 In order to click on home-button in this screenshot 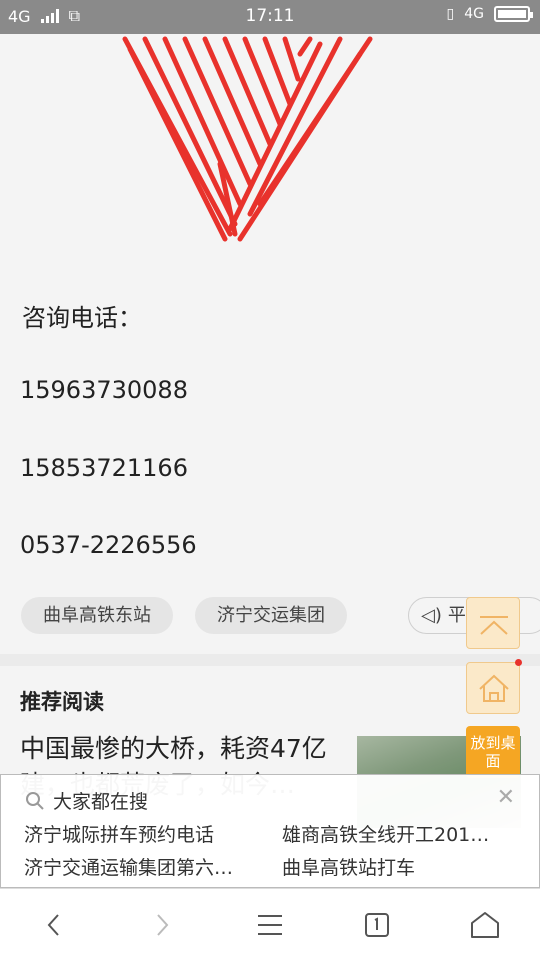, I will do `click(494, 686)`.